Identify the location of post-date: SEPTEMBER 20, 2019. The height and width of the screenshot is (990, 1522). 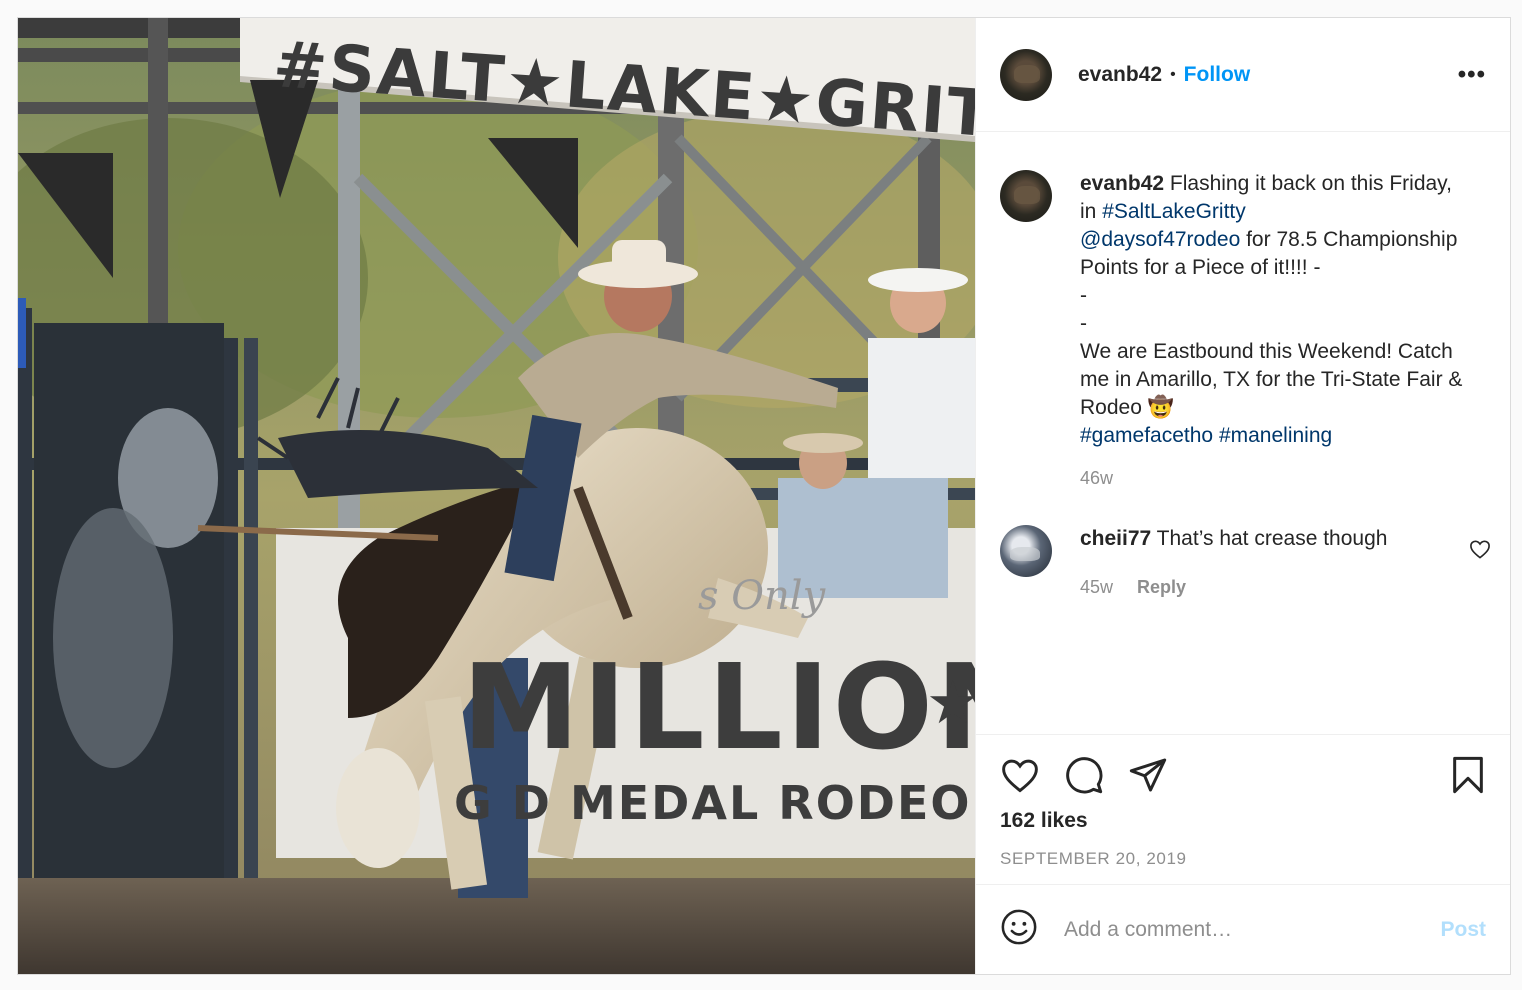
(1243, 859).